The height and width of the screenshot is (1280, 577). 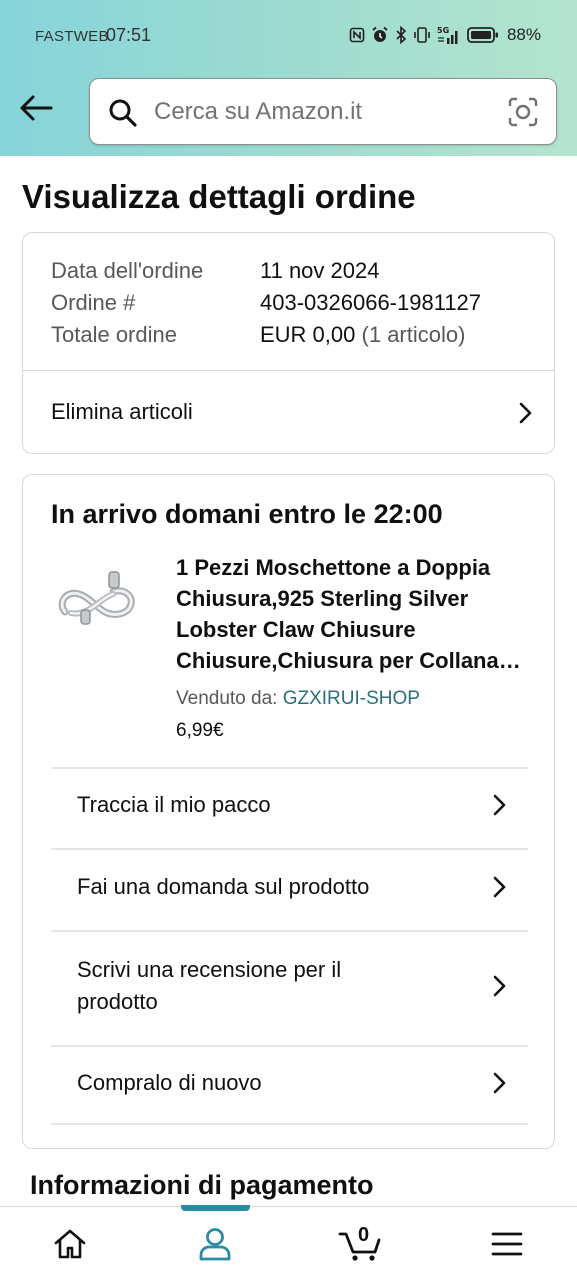 What do you see at coordinates (209, 985) in the screenshot?
I see `write-review-label: Scrivi una recensione per il prodotto` at bounding box center [209, 985].